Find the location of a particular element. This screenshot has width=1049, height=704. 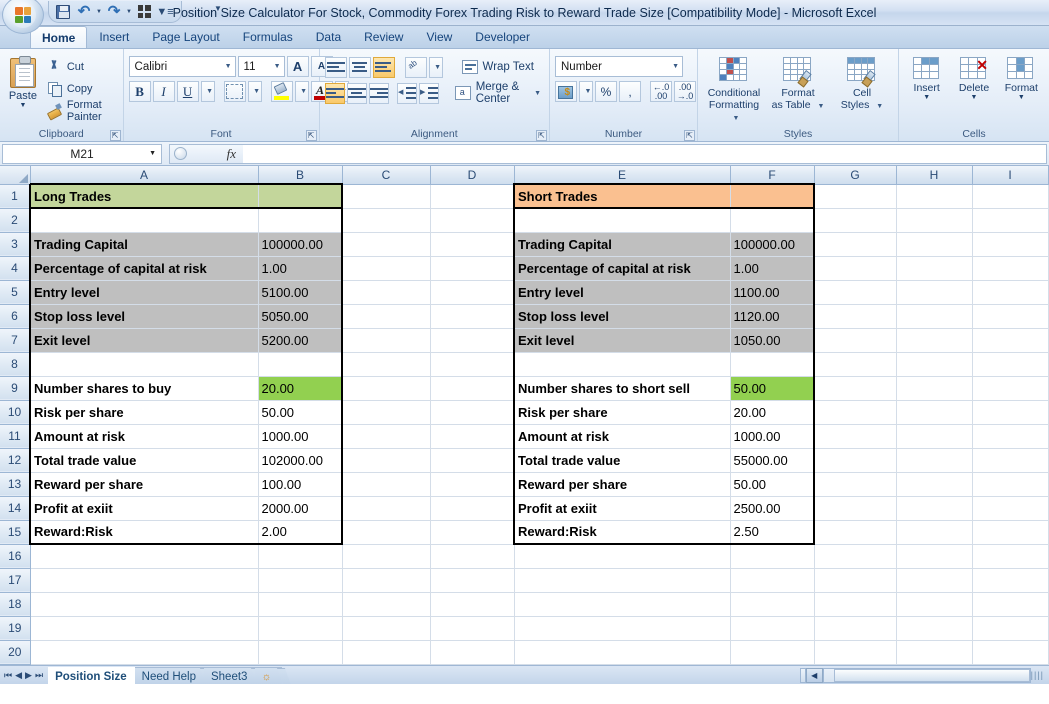

formula-input is located at coordinates (645, 153).